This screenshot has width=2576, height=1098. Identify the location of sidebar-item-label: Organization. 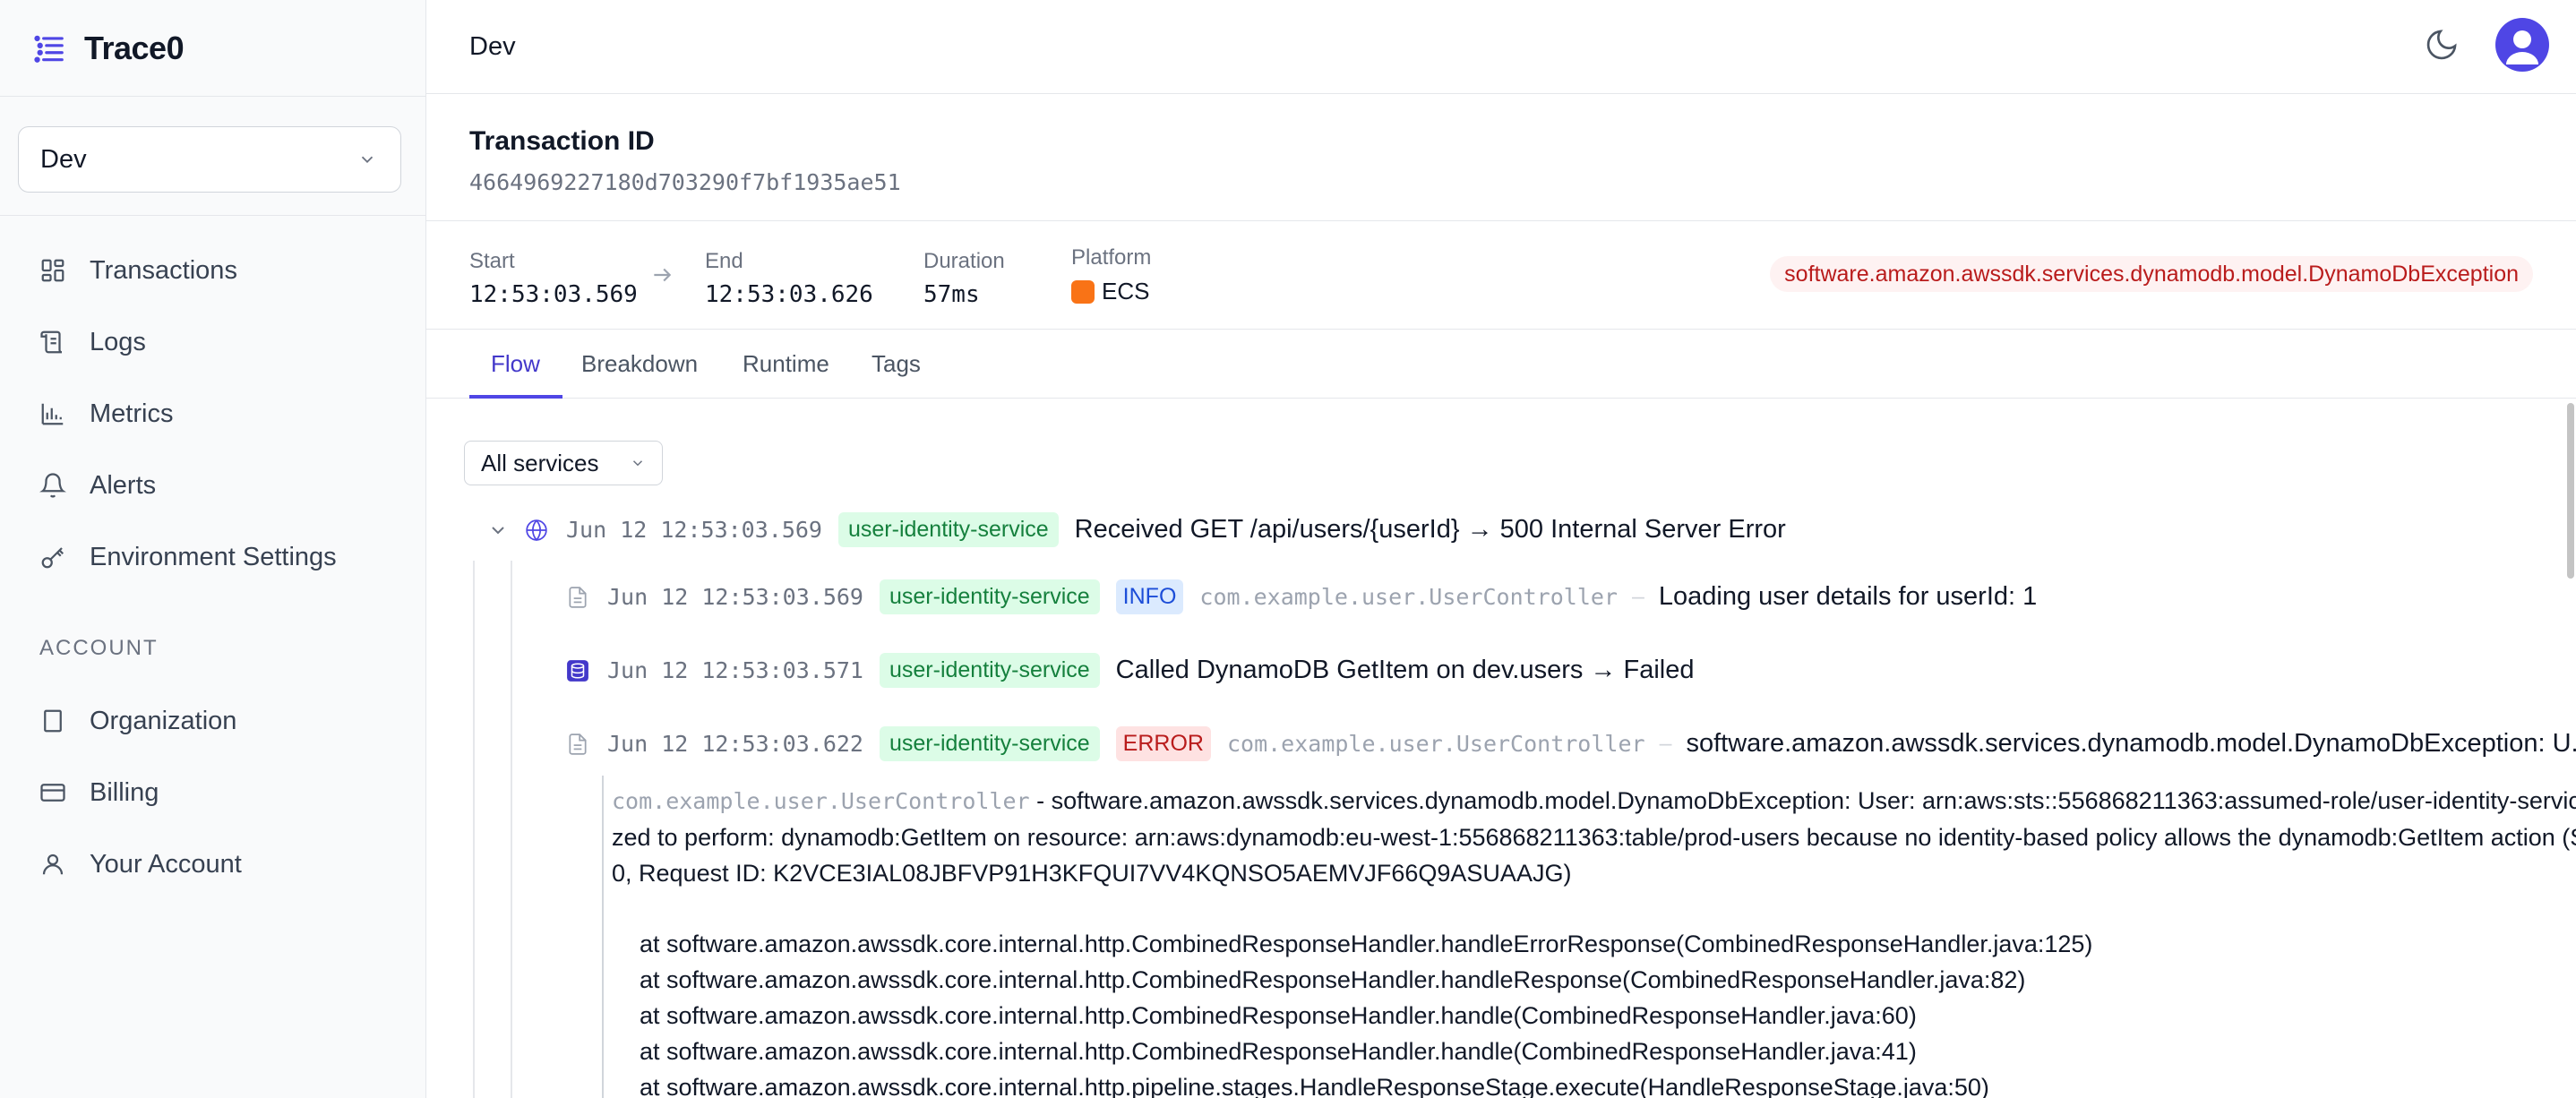
(163, 720).